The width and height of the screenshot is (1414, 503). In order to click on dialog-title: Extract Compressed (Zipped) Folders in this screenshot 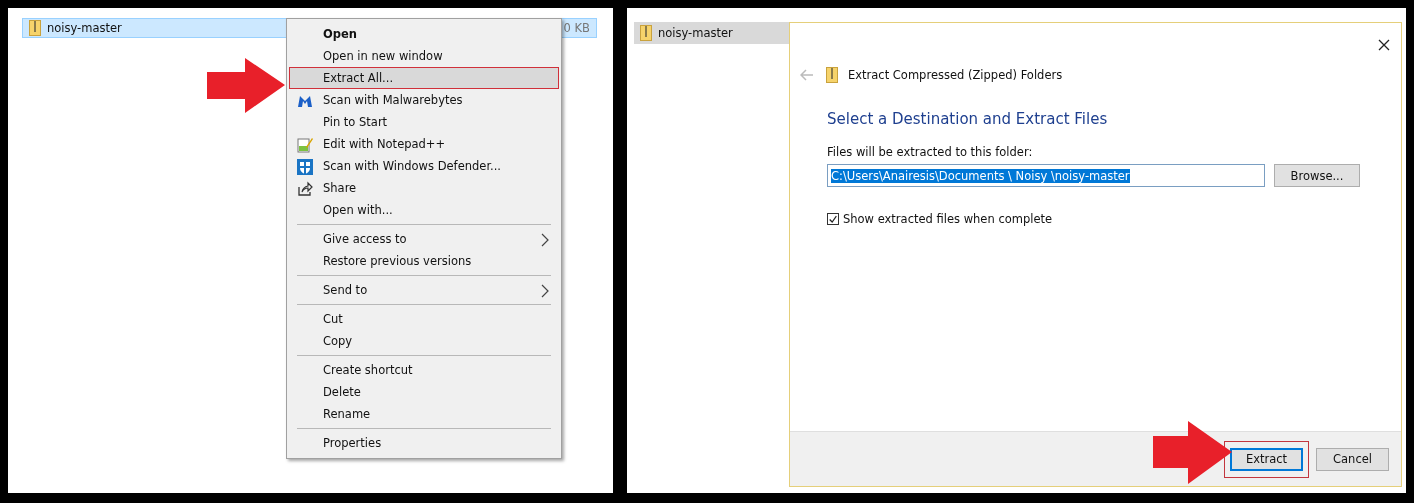, I will do `click(955, 75)`.